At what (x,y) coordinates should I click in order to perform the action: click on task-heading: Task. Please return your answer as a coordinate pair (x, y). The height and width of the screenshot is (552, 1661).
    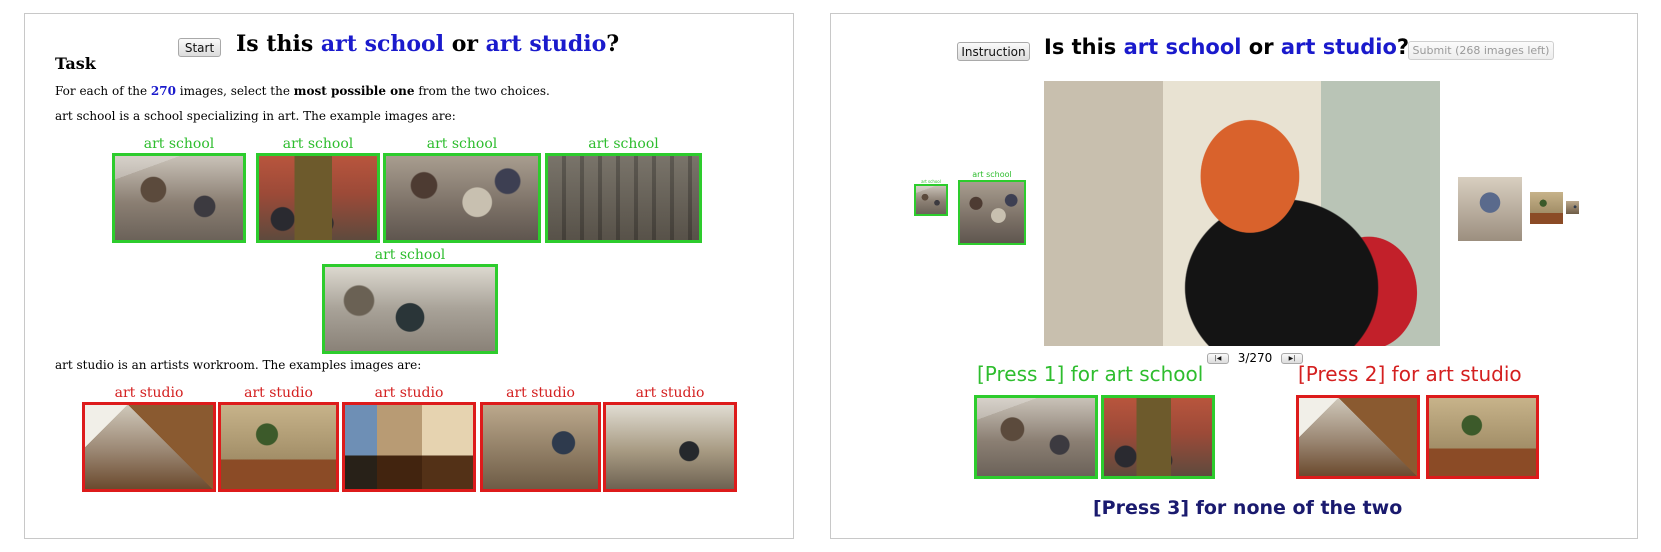
    Looking at the image, I should click on (75, 63).